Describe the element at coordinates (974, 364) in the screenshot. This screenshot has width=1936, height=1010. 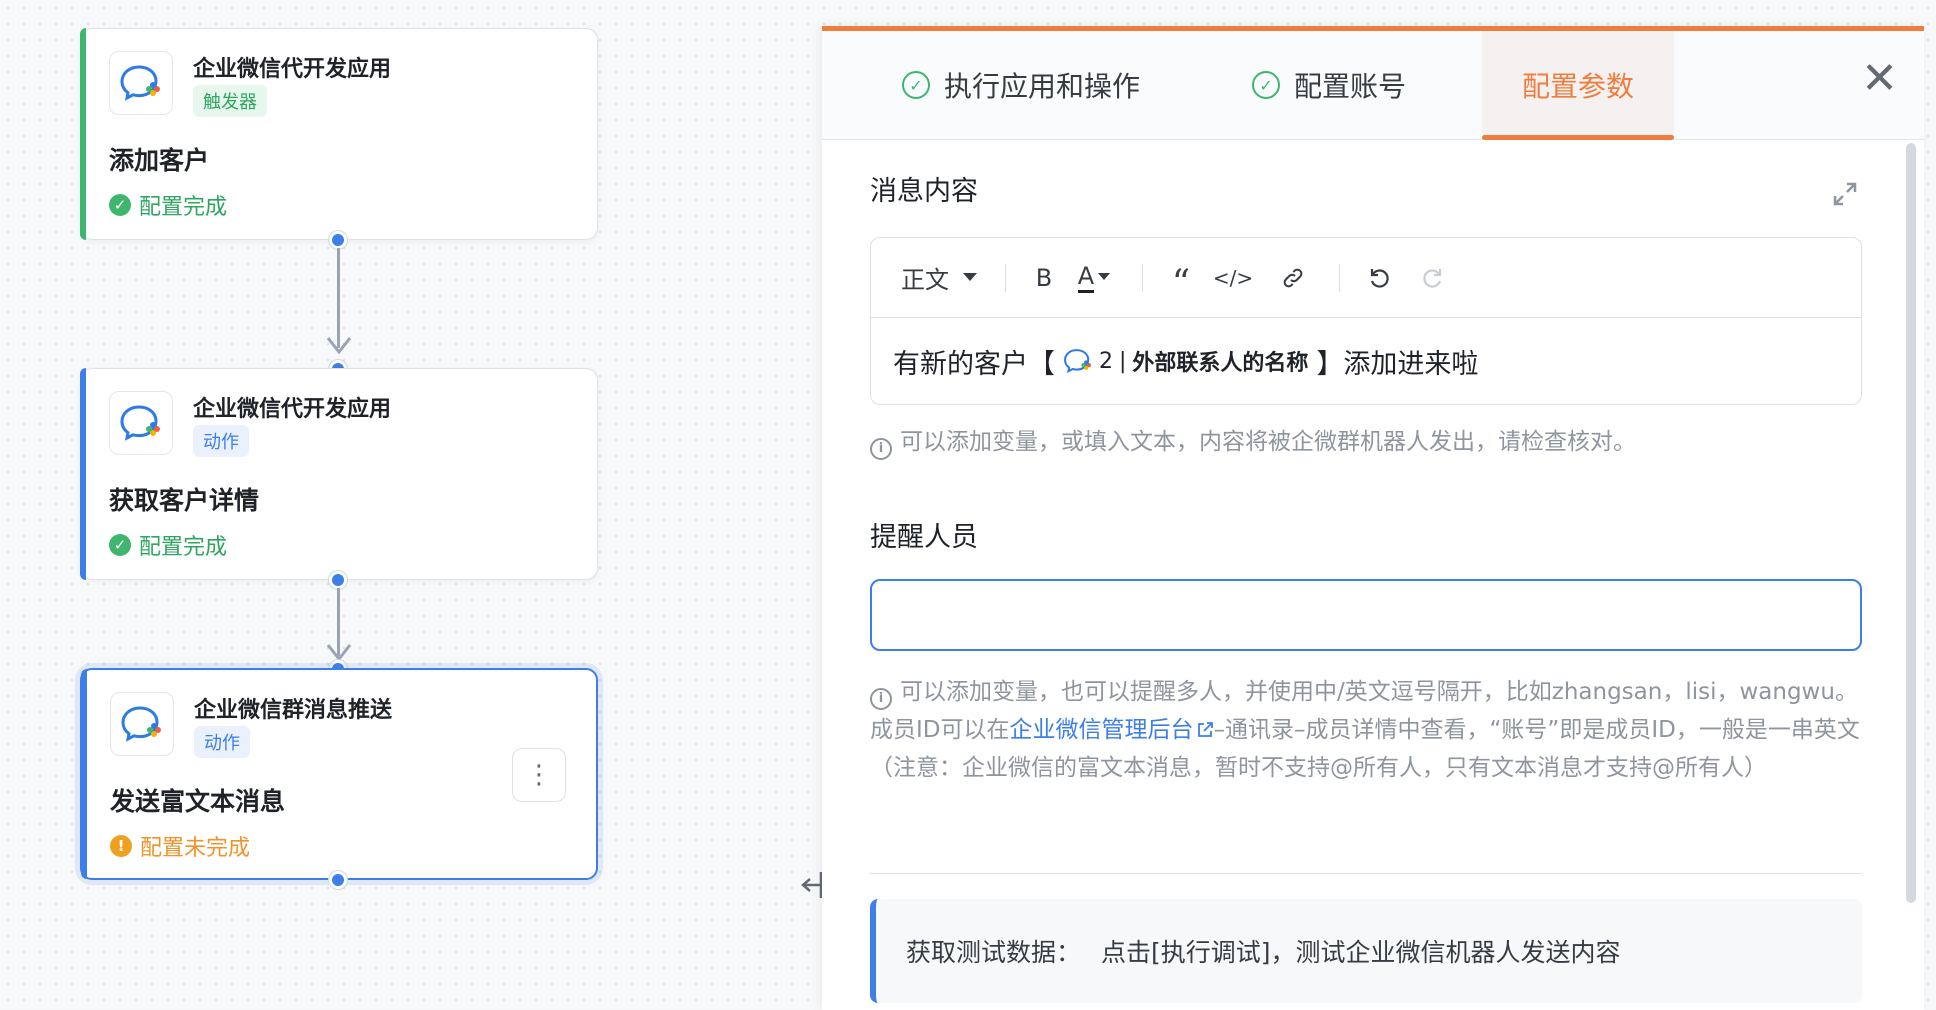
I see `content-prefix: 有新的客户【` at that location.